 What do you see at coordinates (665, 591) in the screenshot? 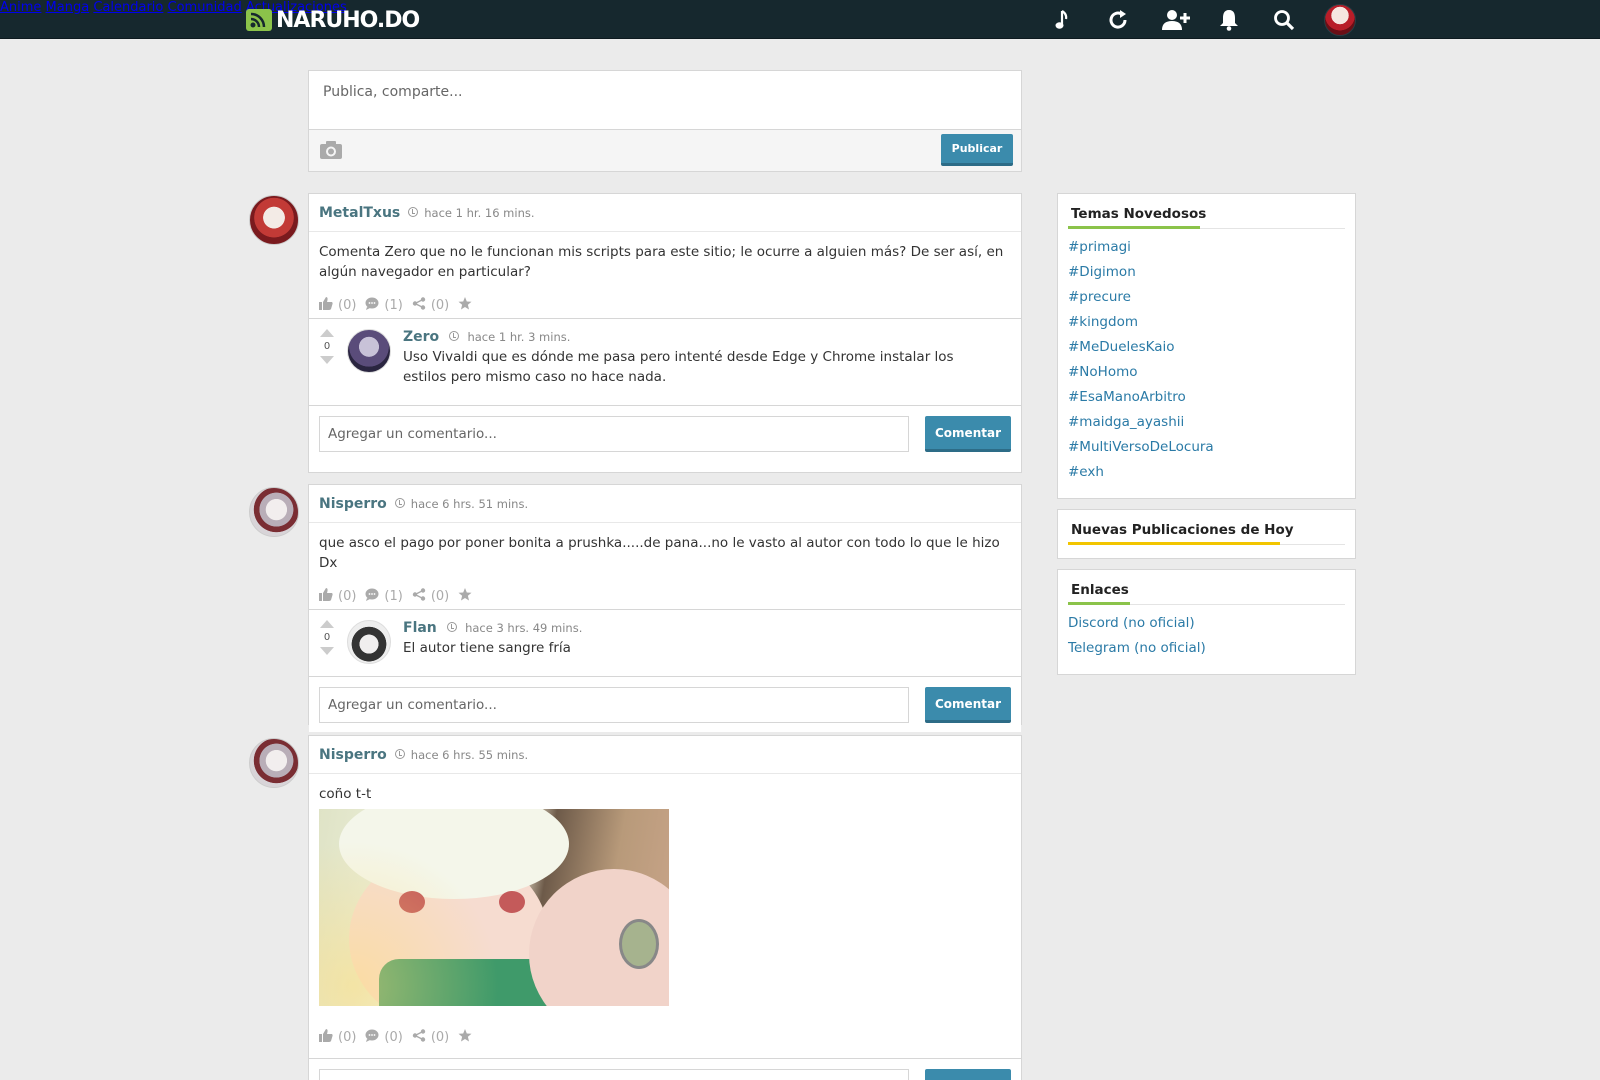
I see `post-actions: (0) (1) (0)` at bounding box center [665, 591].